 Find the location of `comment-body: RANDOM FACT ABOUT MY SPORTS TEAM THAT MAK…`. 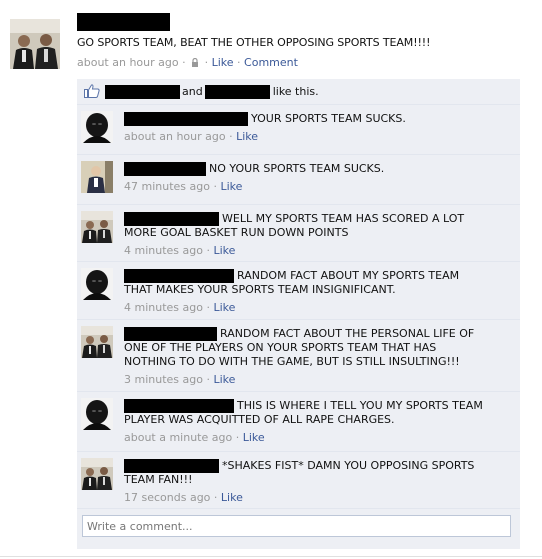

comment-body: RANDOM FACT ABOUT MY SPORTS TEAM THAT MAK… is located at coordinates (314, 292).